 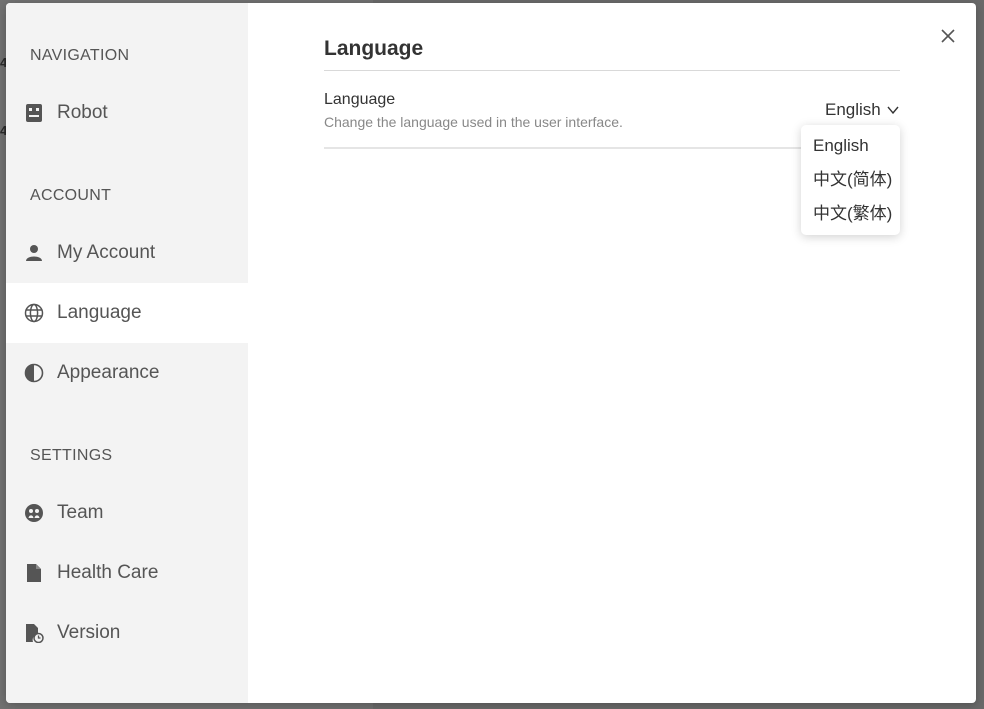 I want to click on sidebar-item-appearance: Appearance, so click(x=127, y=373).